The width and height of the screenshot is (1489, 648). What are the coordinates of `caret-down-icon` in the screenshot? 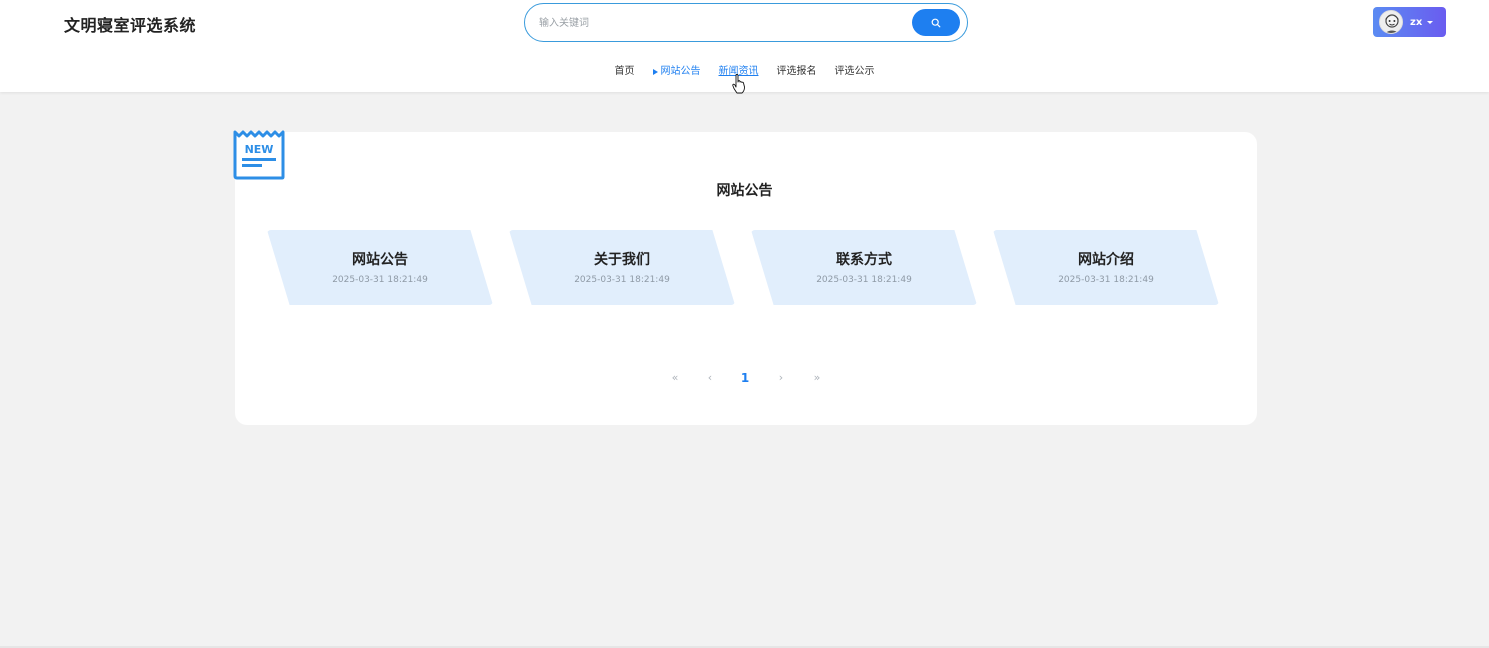 It's located at (1430, 22).